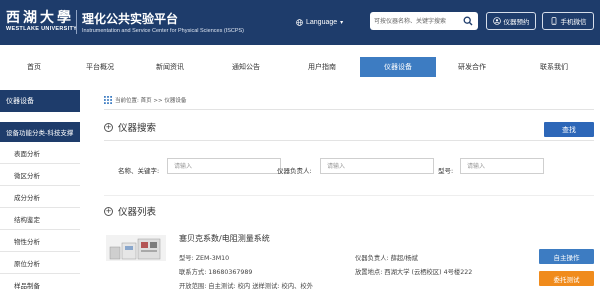 The height and width of the screenshot is (290, 600). Describe the element at coordinates (446, 171) in the screenshot. I see `model-label: 型号:` at that location.